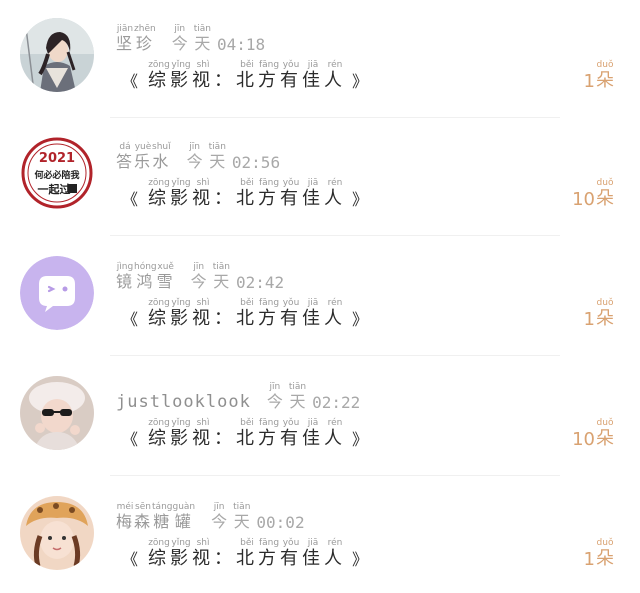 This screenshot has width=640, height=593. I want to click on timestamp: 02:56, so click(256, 162).